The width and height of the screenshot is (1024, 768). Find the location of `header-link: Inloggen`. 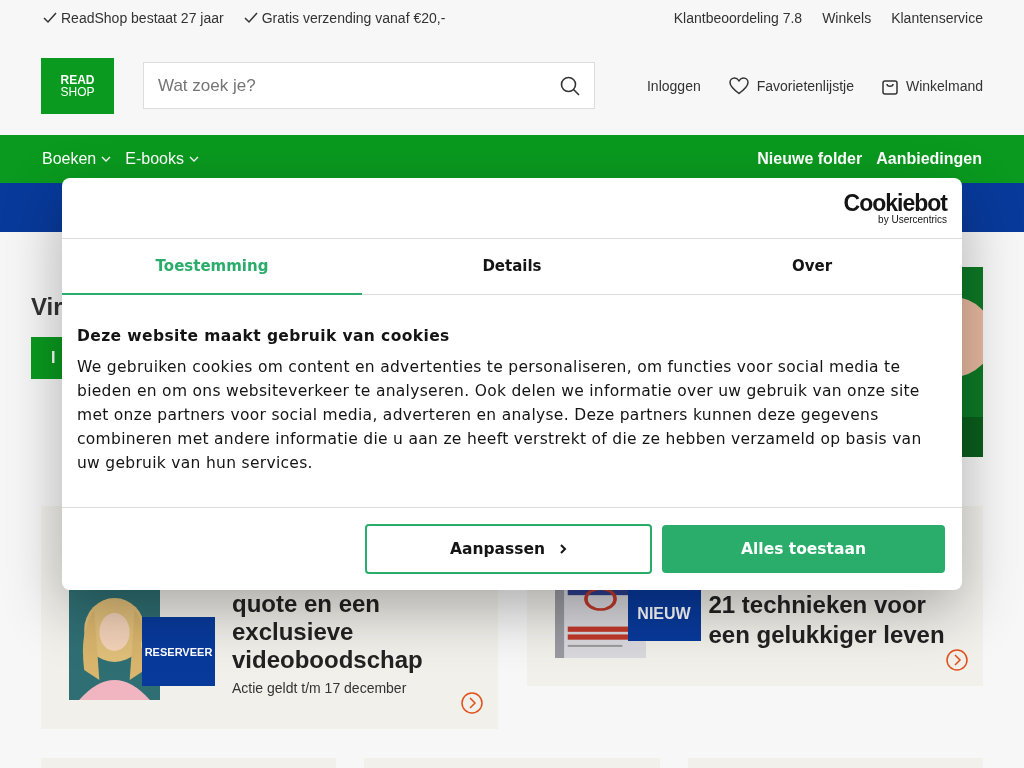

header-link: Inloggen is located at coordinates (674, 85).